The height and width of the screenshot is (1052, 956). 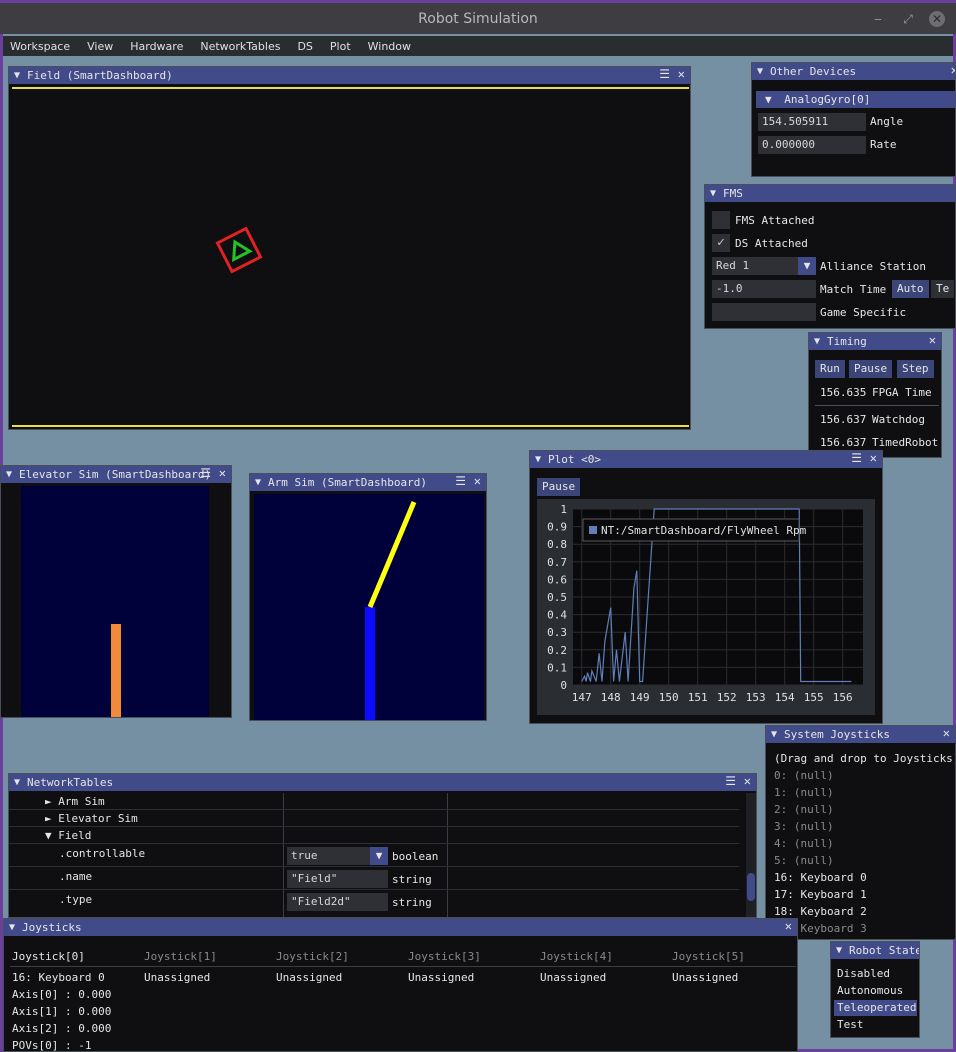 I want to click on nt-controllable-select: true, so click(x=331, y=856).